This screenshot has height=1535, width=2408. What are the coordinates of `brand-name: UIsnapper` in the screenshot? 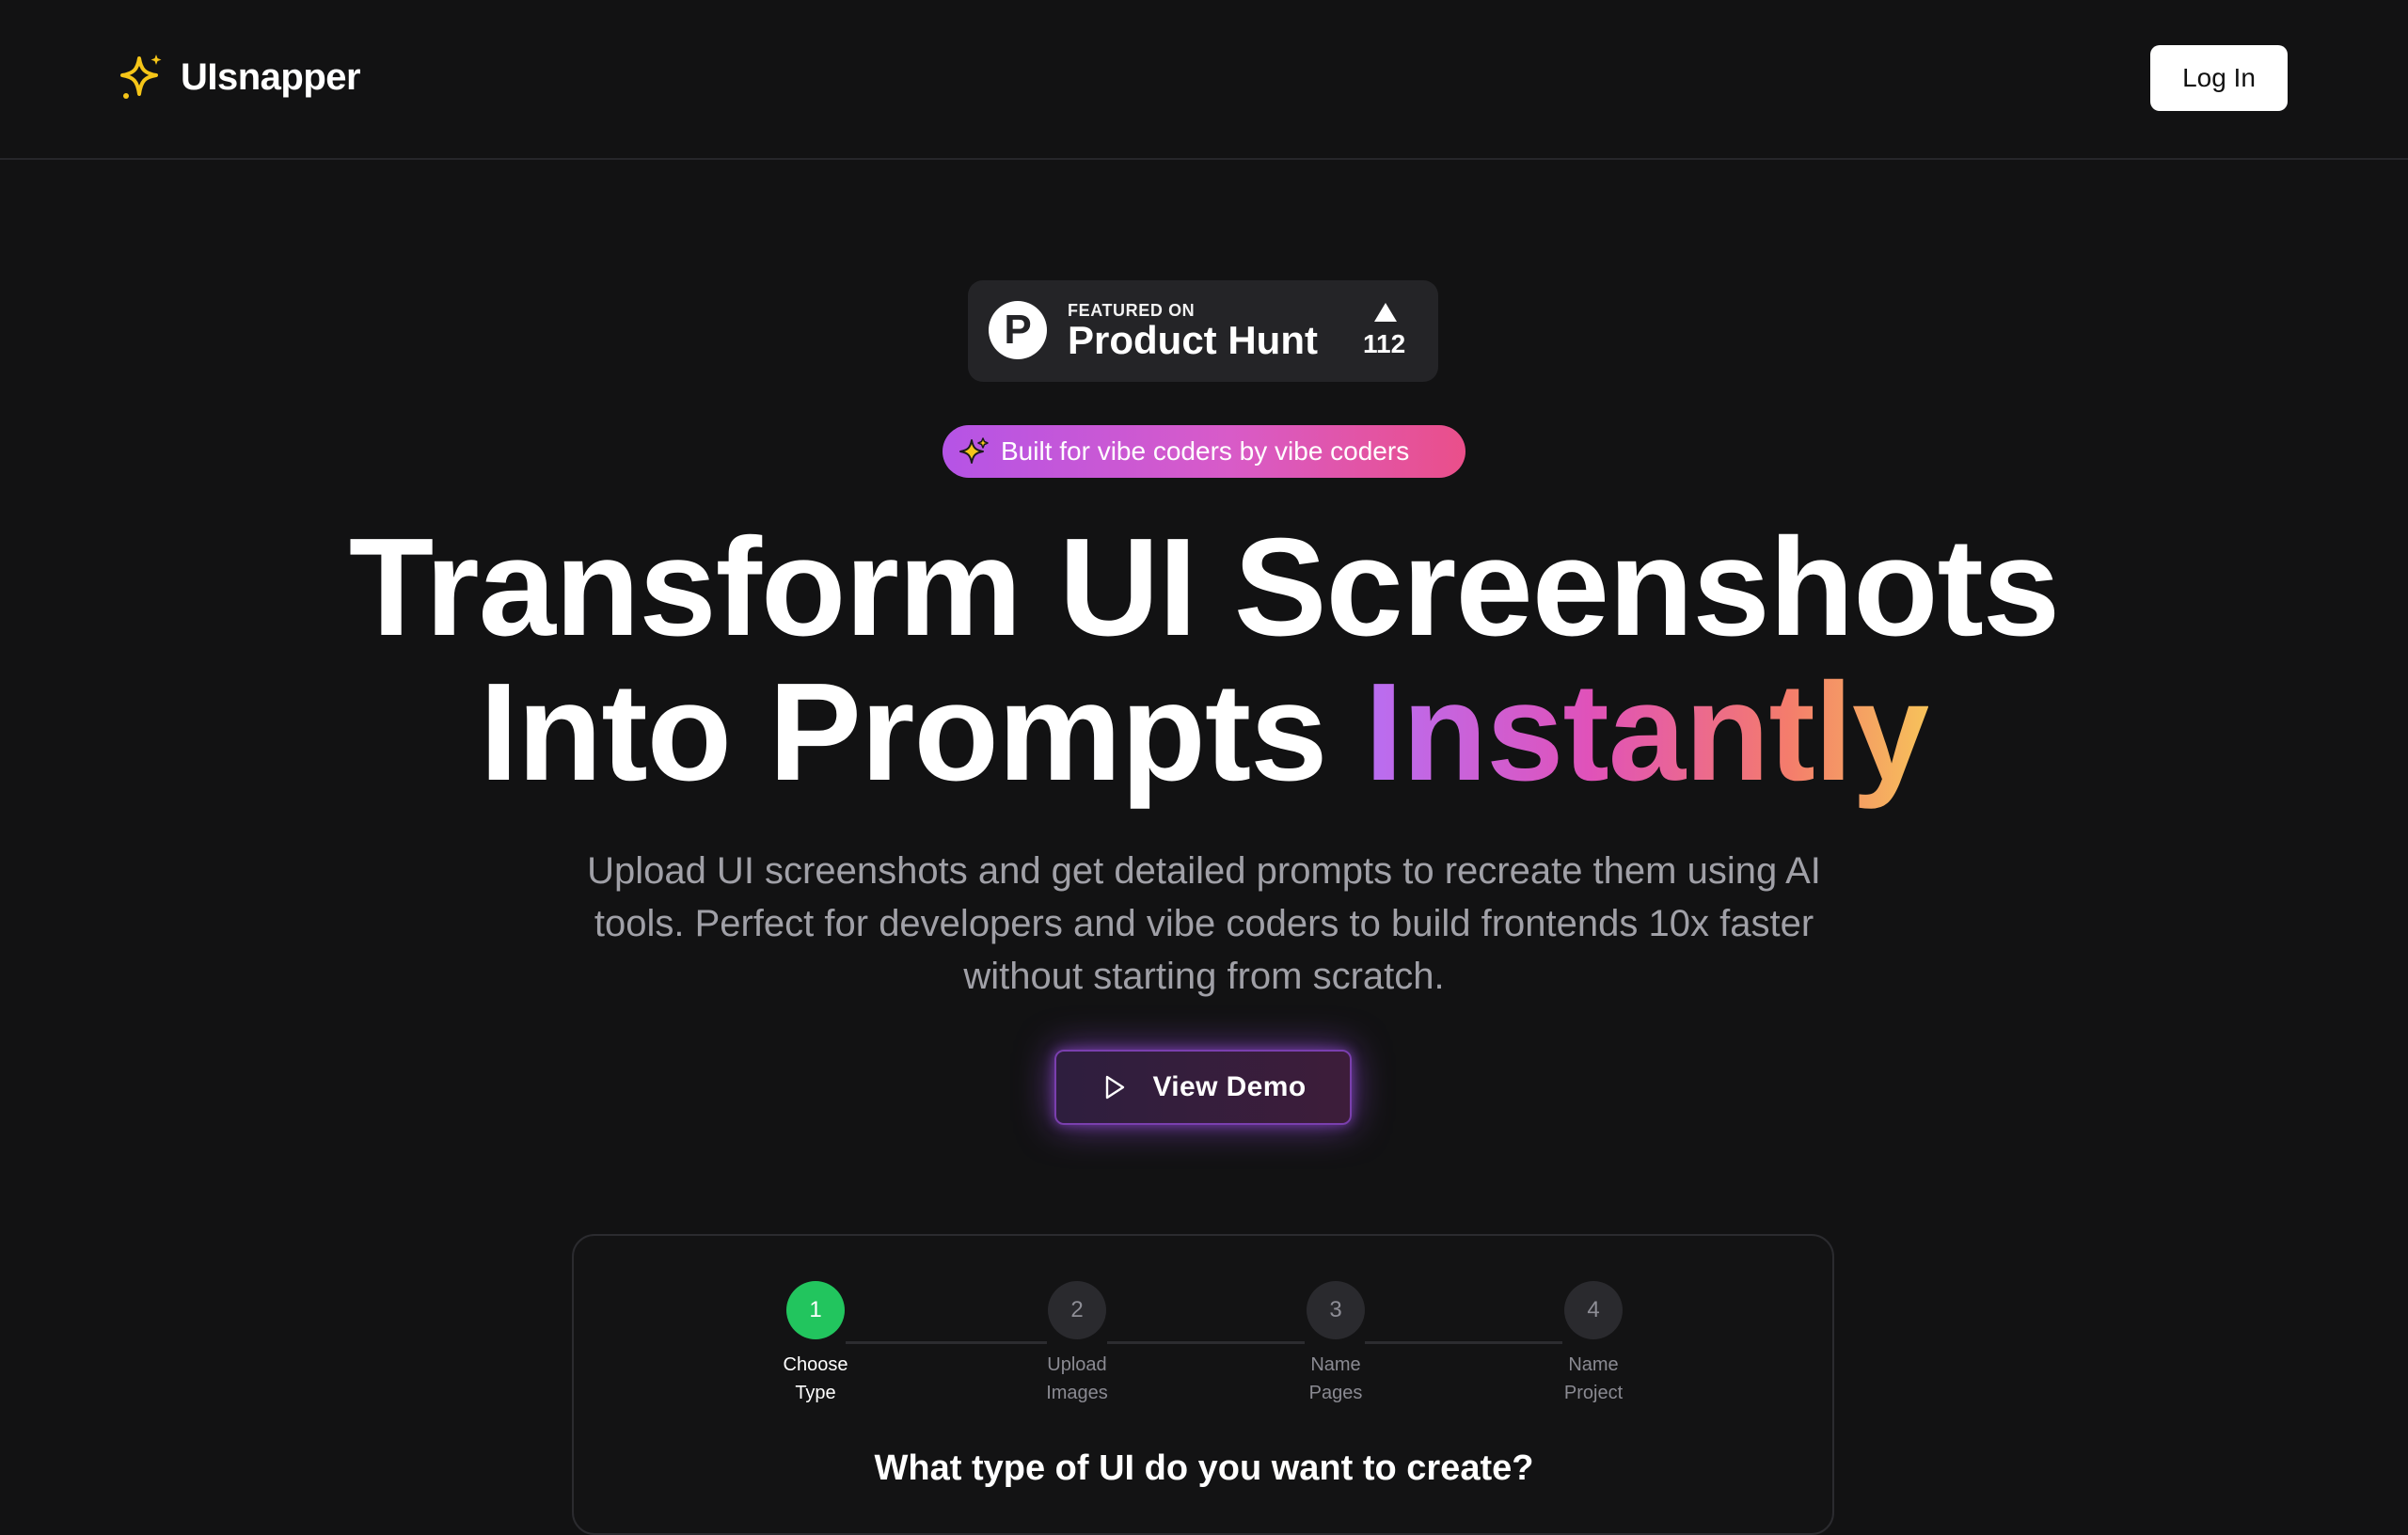 It's located at (271, 76).